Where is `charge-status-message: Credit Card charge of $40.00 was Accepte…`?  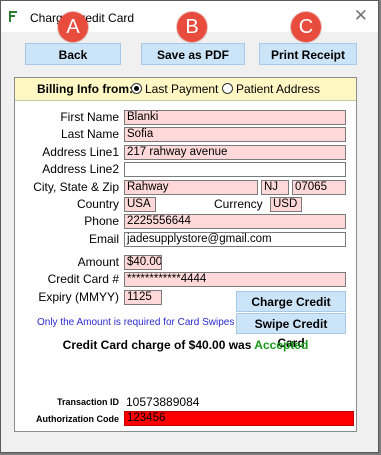
charge-status-message: Credit Card charge of $40.00 was Accepte… is located at coordinates (185, 345).